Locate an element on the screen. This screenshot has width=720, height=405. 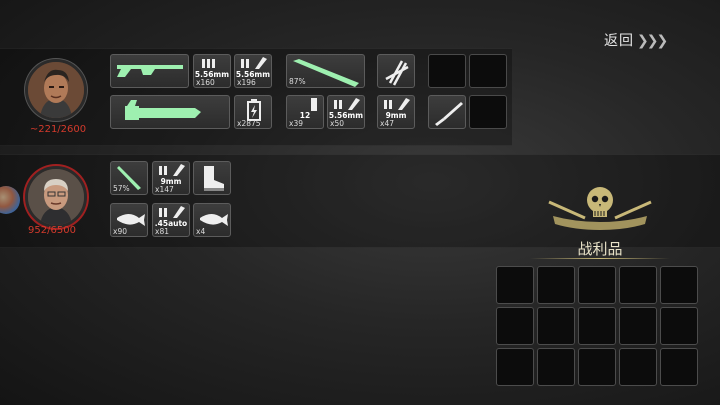
ammo-slot-2: 5.56mm x196 is located at coordinates (253, 71).